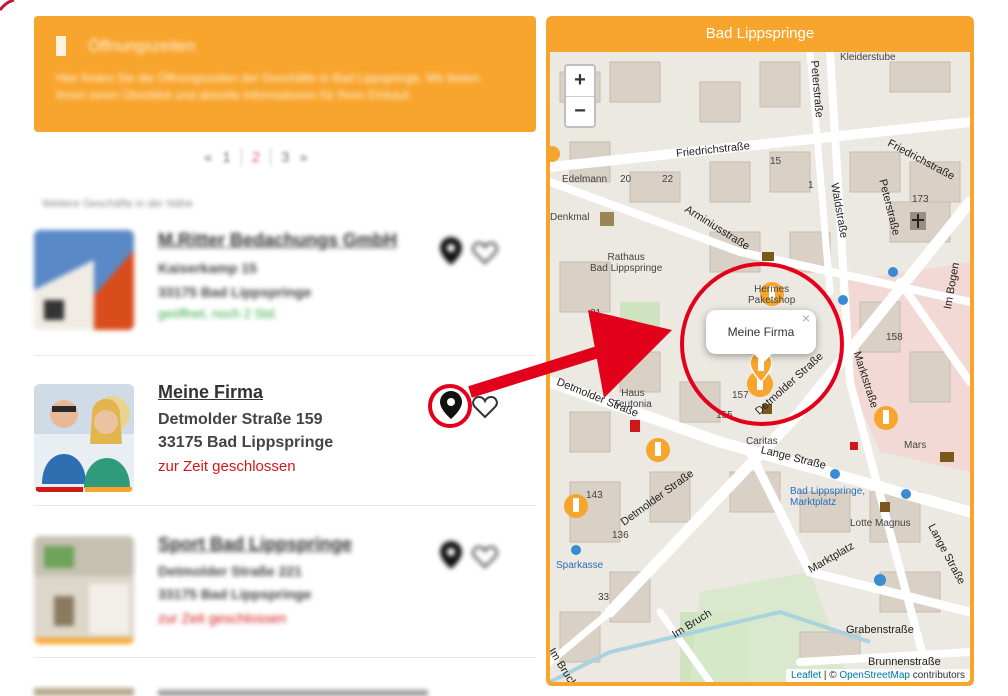 The image size is (1008, 696). I want to click on map-popup: × Meine Firma, so click(761, 336).